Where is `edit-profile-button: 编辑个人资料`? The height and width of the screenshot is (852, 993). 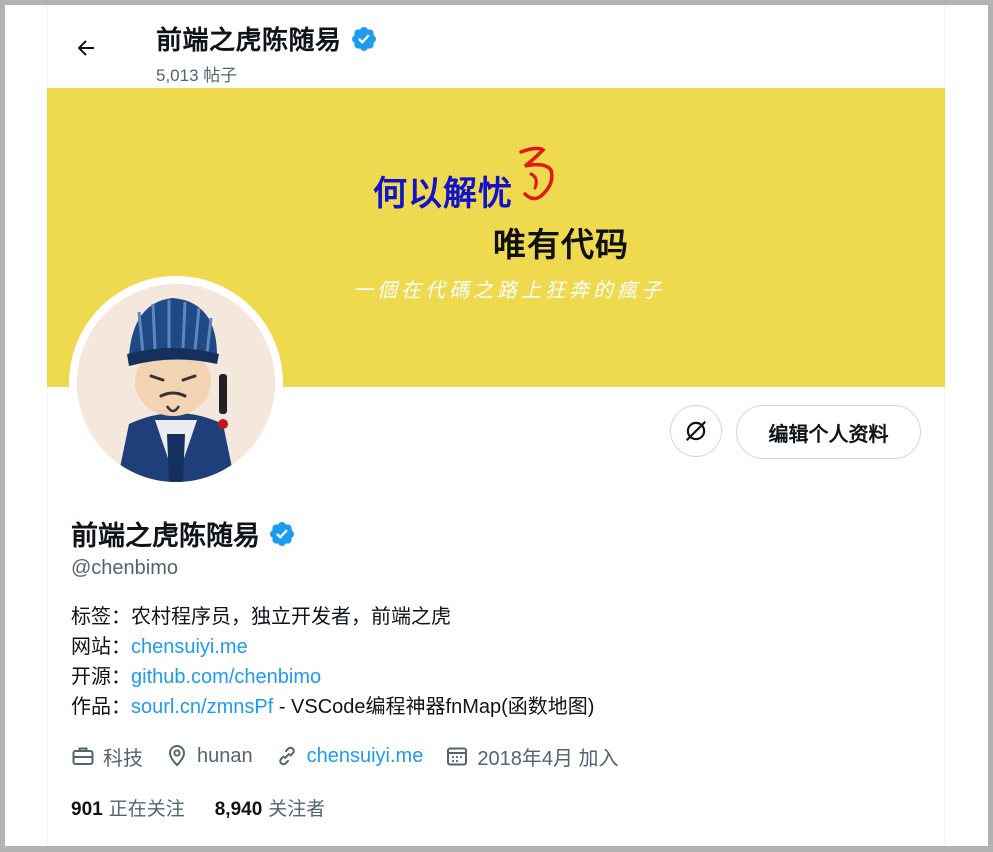
edit-profile-button: 编辑个人资料 is located at coordinates (828, 432).